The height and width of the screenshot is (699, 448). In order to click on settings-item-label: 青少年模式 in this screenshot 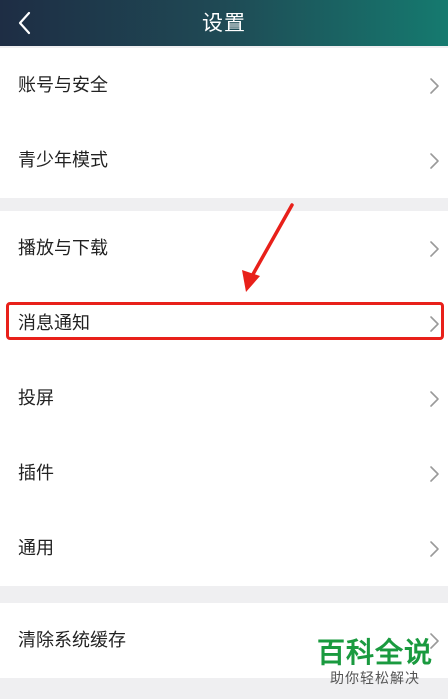, I will do `click(63, 160)`.